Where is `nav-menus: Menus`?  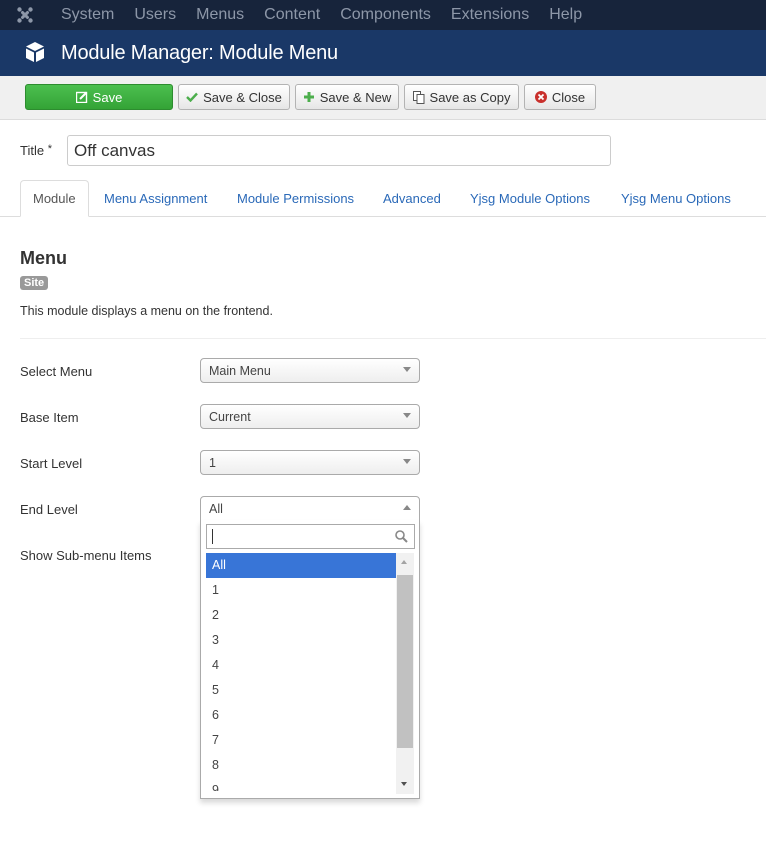
nav-menus: Menus is located at coordinates (220, 15).